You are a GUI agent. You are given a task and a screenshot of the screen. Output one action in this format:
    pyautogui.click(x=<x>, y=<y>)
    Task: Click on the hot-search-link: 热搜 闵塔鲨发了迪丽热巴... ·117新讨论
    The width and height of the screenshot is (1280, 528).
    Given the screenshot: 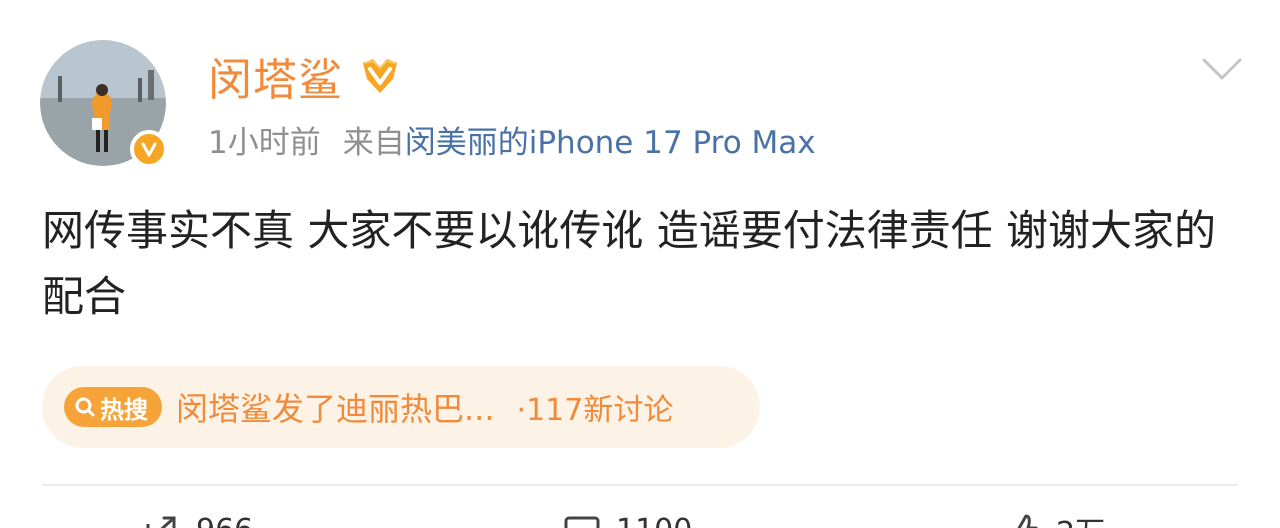 What is the action you would take?
    pyautogui.click(x=401, y=407)
    